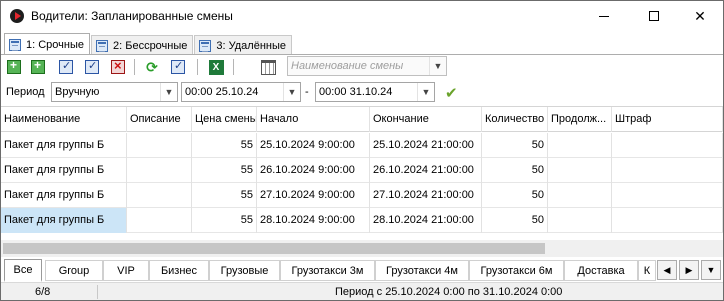  I want to click on group-tab: Доставка, so click(601, 270).